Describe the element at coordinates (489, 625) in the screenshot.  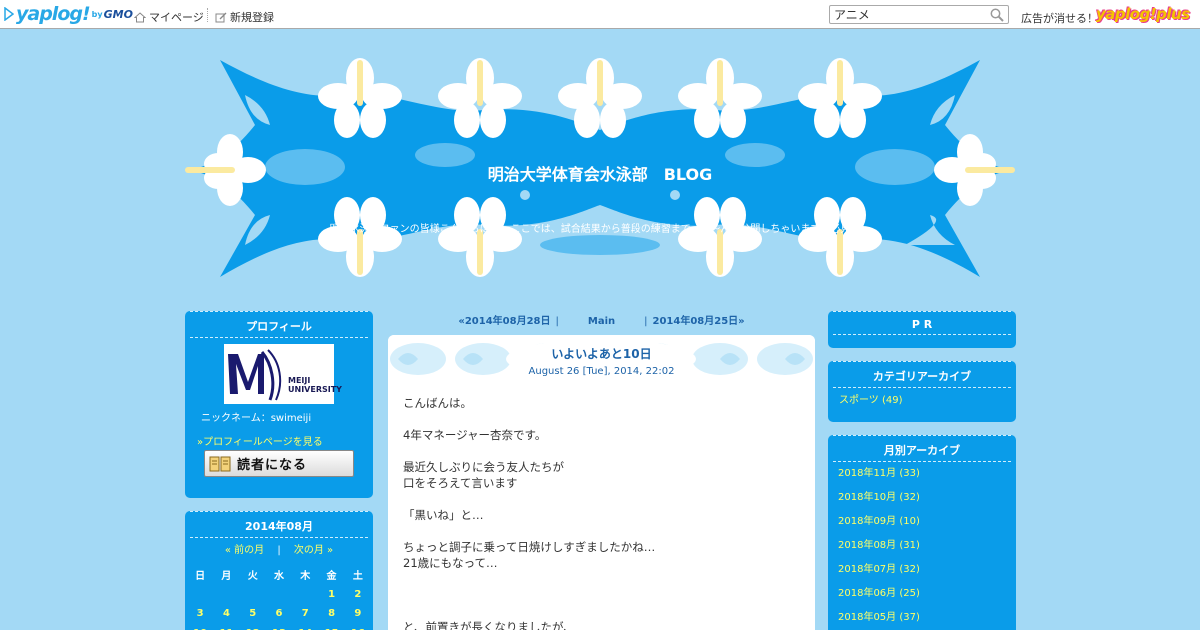
I see `entry-line: と、前置きが長くなりましたが、` at that location.